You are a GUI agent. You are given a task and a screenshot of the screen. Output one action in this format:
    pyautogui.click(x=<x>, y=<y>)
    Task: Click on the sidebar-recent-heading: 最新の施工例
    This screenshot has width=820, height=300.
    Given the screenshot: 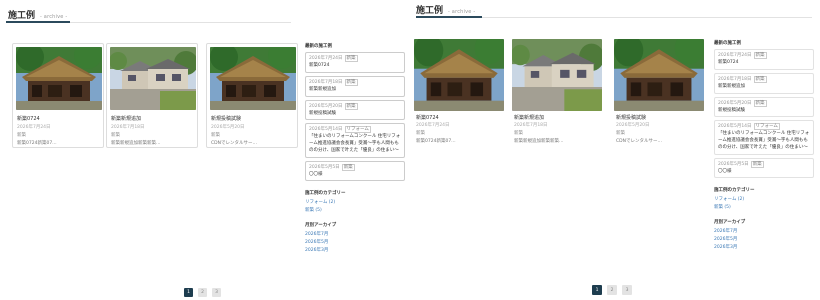 What is the action you would take?
    pyautogui.click(x=318, y=46)
    